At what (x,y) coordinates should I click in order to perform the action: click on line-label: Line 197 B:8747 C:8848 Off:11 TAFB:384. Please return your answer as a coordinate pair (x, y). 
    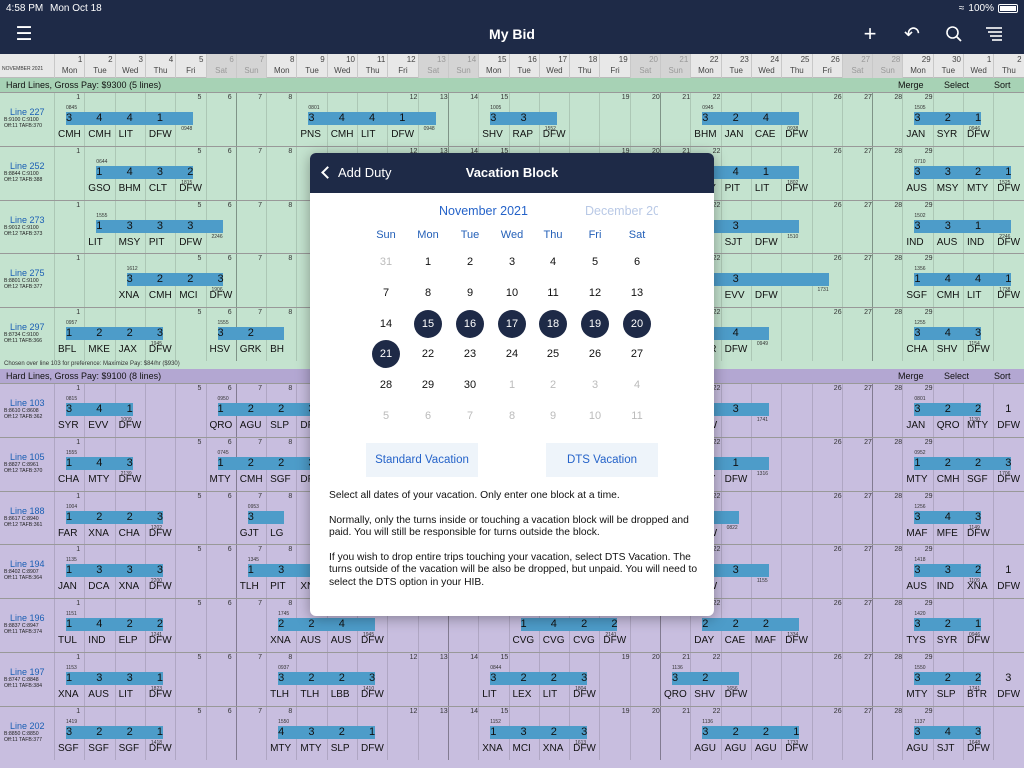
    Looking at the image, I should click on (27, 679).